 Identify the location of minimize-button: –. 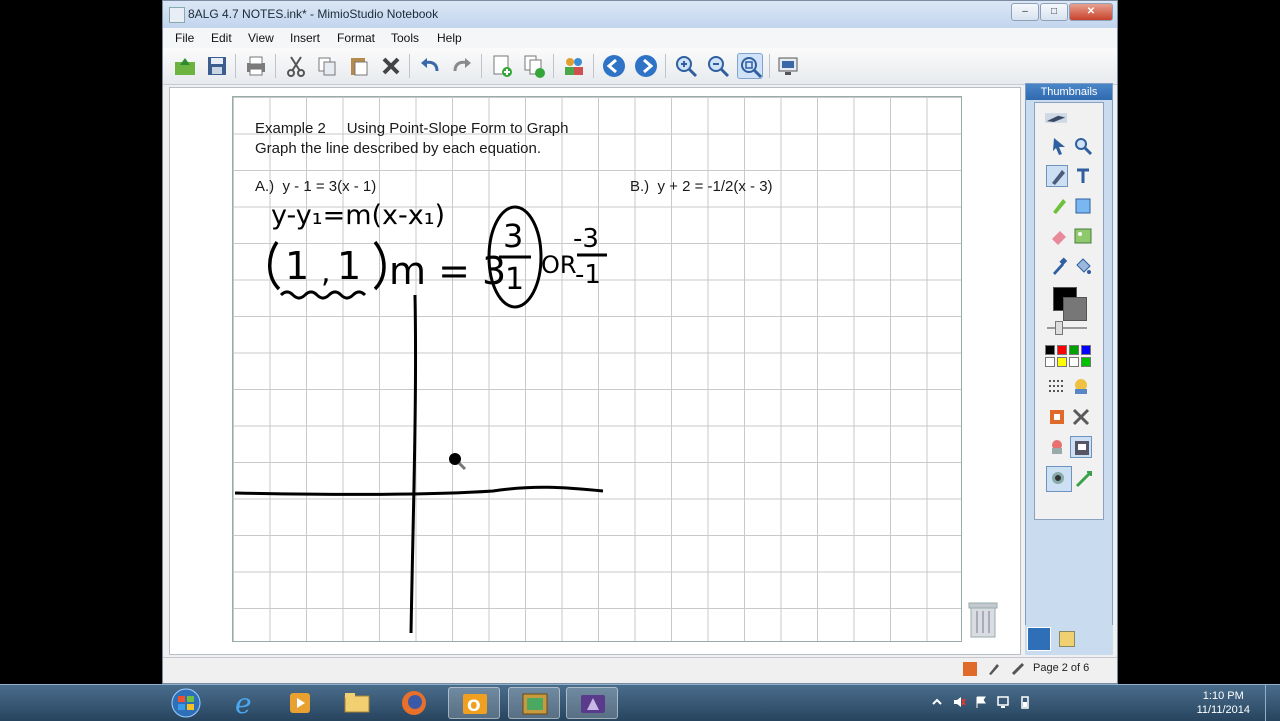
(1025, 12).